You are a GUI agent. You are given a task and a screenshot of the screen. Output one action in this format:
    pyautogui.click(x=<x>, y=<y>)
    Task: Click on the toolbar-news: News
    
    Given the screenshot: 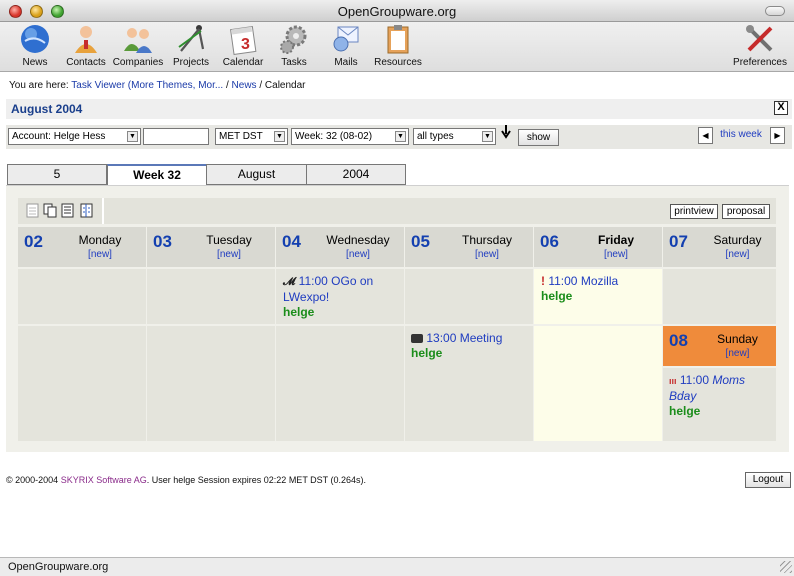 What is the action you would take?
    pyautogui.click(x=35, y=45)
    